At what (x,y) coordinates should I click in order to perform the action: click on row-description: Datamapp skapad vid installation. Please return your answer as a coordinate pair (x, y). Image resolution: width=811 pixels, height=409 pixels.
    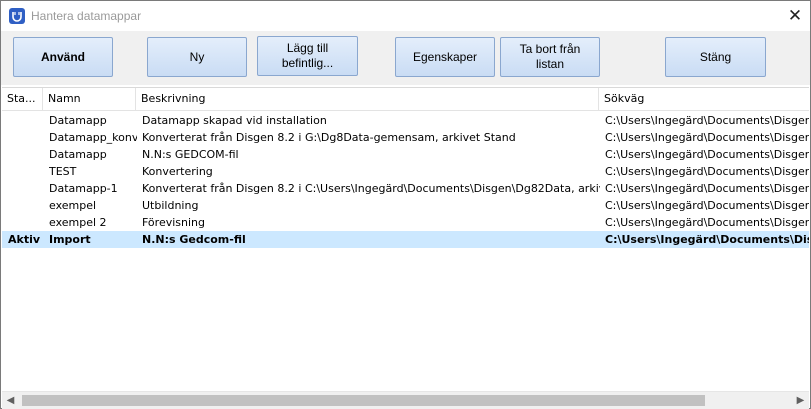
    Looking at the image, I should click on (234, 120).